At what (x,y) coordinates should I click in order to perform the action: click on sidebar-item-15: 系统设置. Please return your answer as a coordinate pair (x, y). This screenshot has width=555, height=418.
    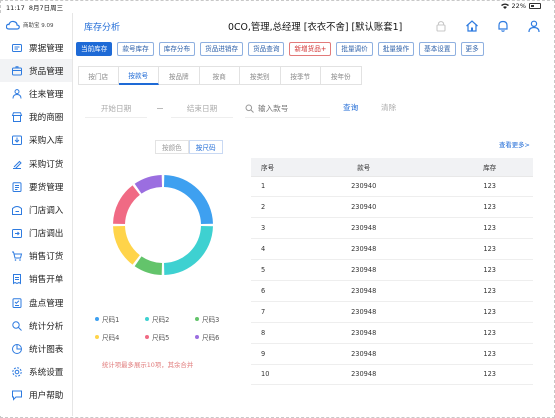
    Looking at the image, I should click on (36, 372).